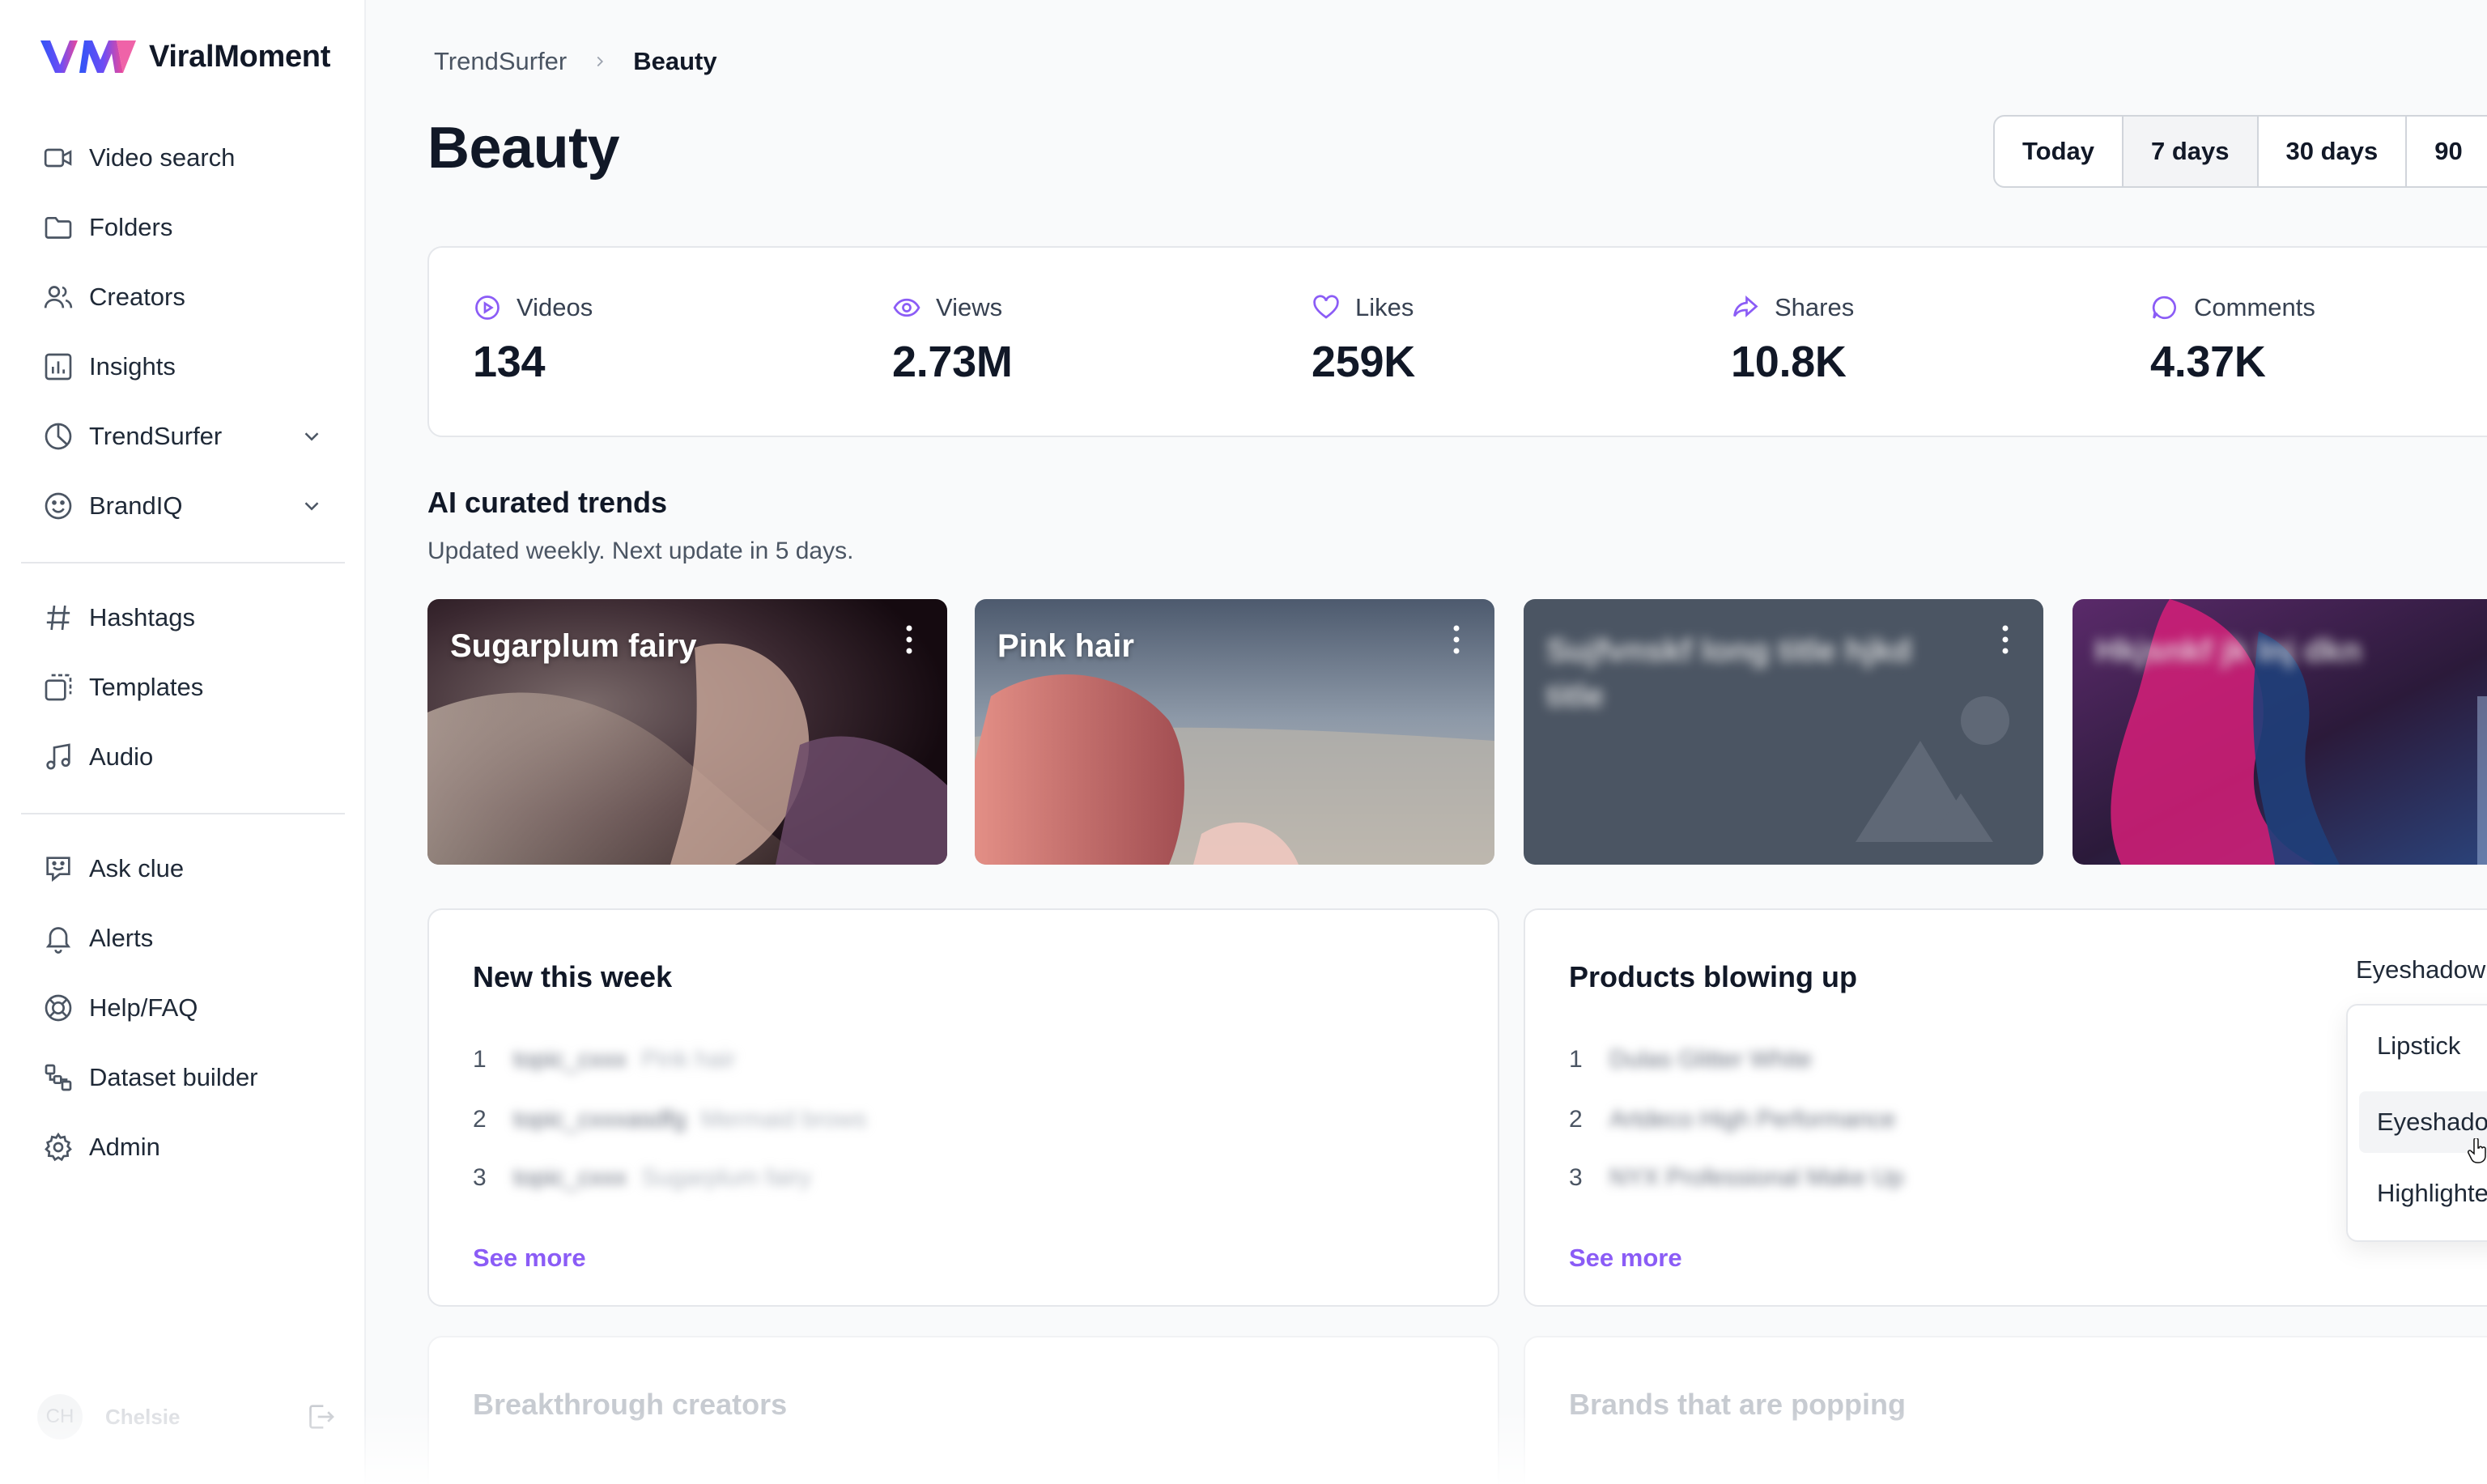 This screenshot has height=1484, width=2487. Describe the element at coordinates (1363, 340) in the screenshot. I see `stat-likes: Likes 259K` at that location.